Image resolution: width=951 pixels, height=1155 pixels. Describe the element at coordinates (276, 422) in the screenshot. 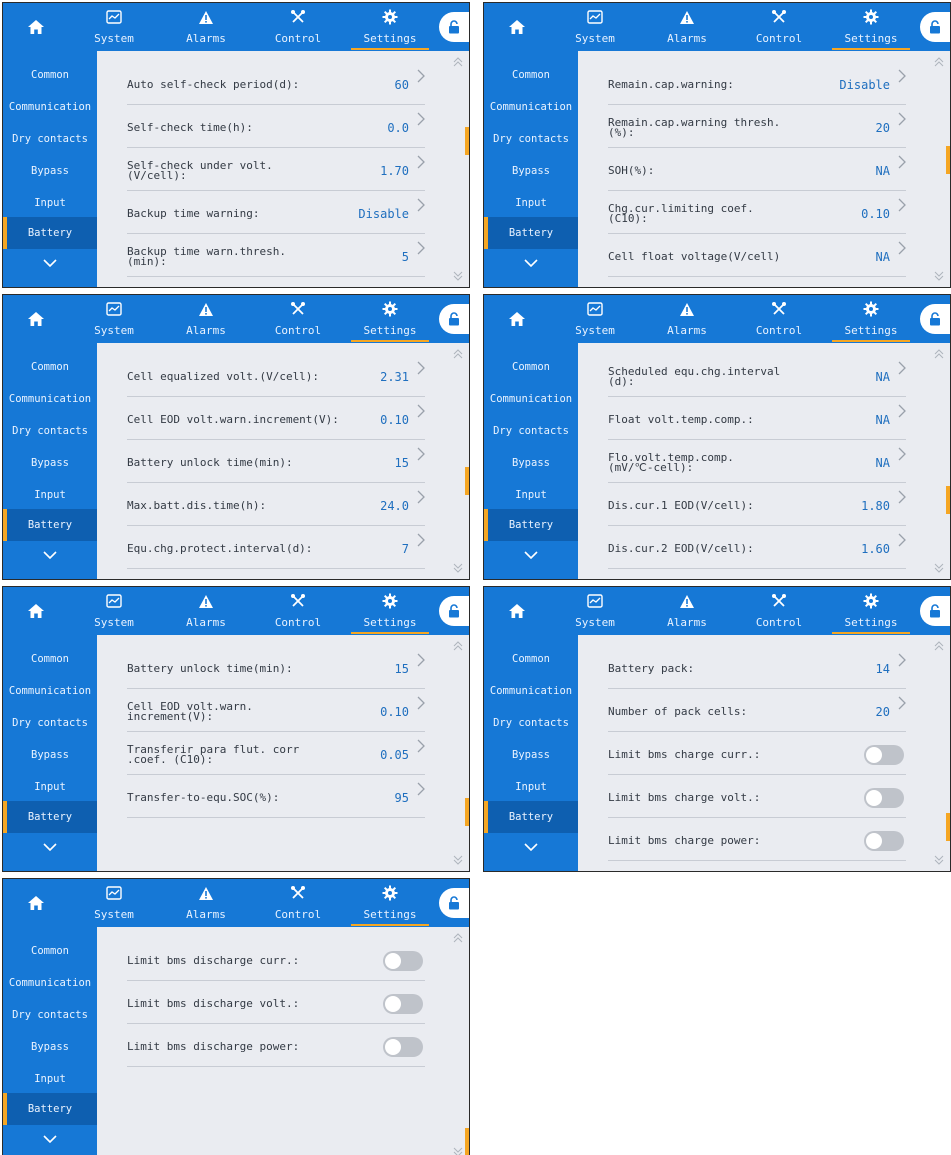

I see `setting-row: Cell EOD volt.warn.increment(V): 0.10` at that location.